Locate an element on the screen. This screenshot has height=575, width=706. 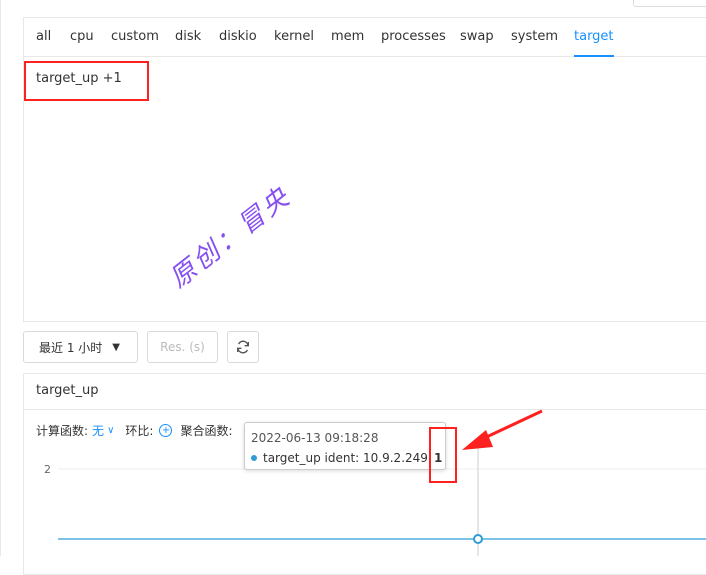
arrow-head is located at coordinates (477, 440).